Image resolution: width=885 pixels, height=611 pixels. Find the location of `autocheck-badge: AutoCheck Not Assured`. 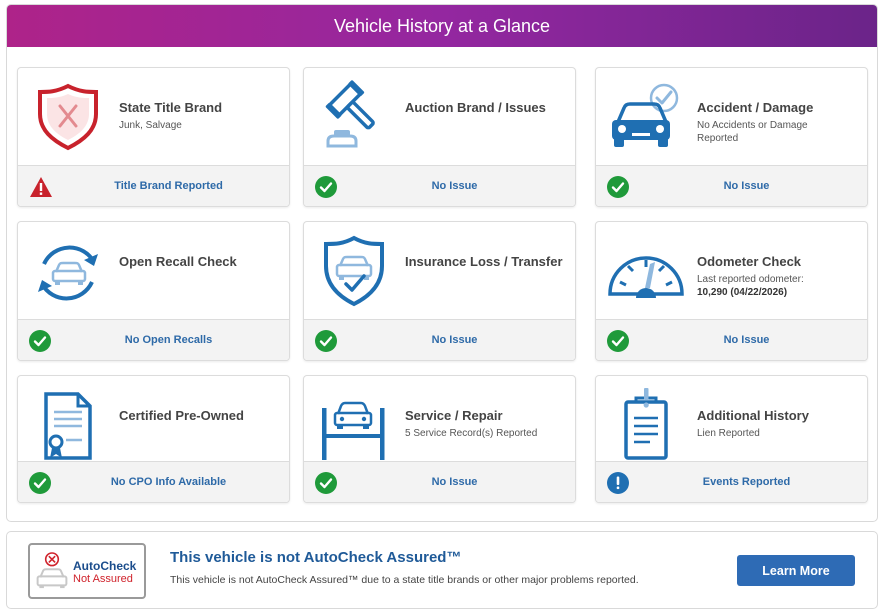

autocheck-badge: AutoCheck Not Assured is located at coordinates (87, 571).